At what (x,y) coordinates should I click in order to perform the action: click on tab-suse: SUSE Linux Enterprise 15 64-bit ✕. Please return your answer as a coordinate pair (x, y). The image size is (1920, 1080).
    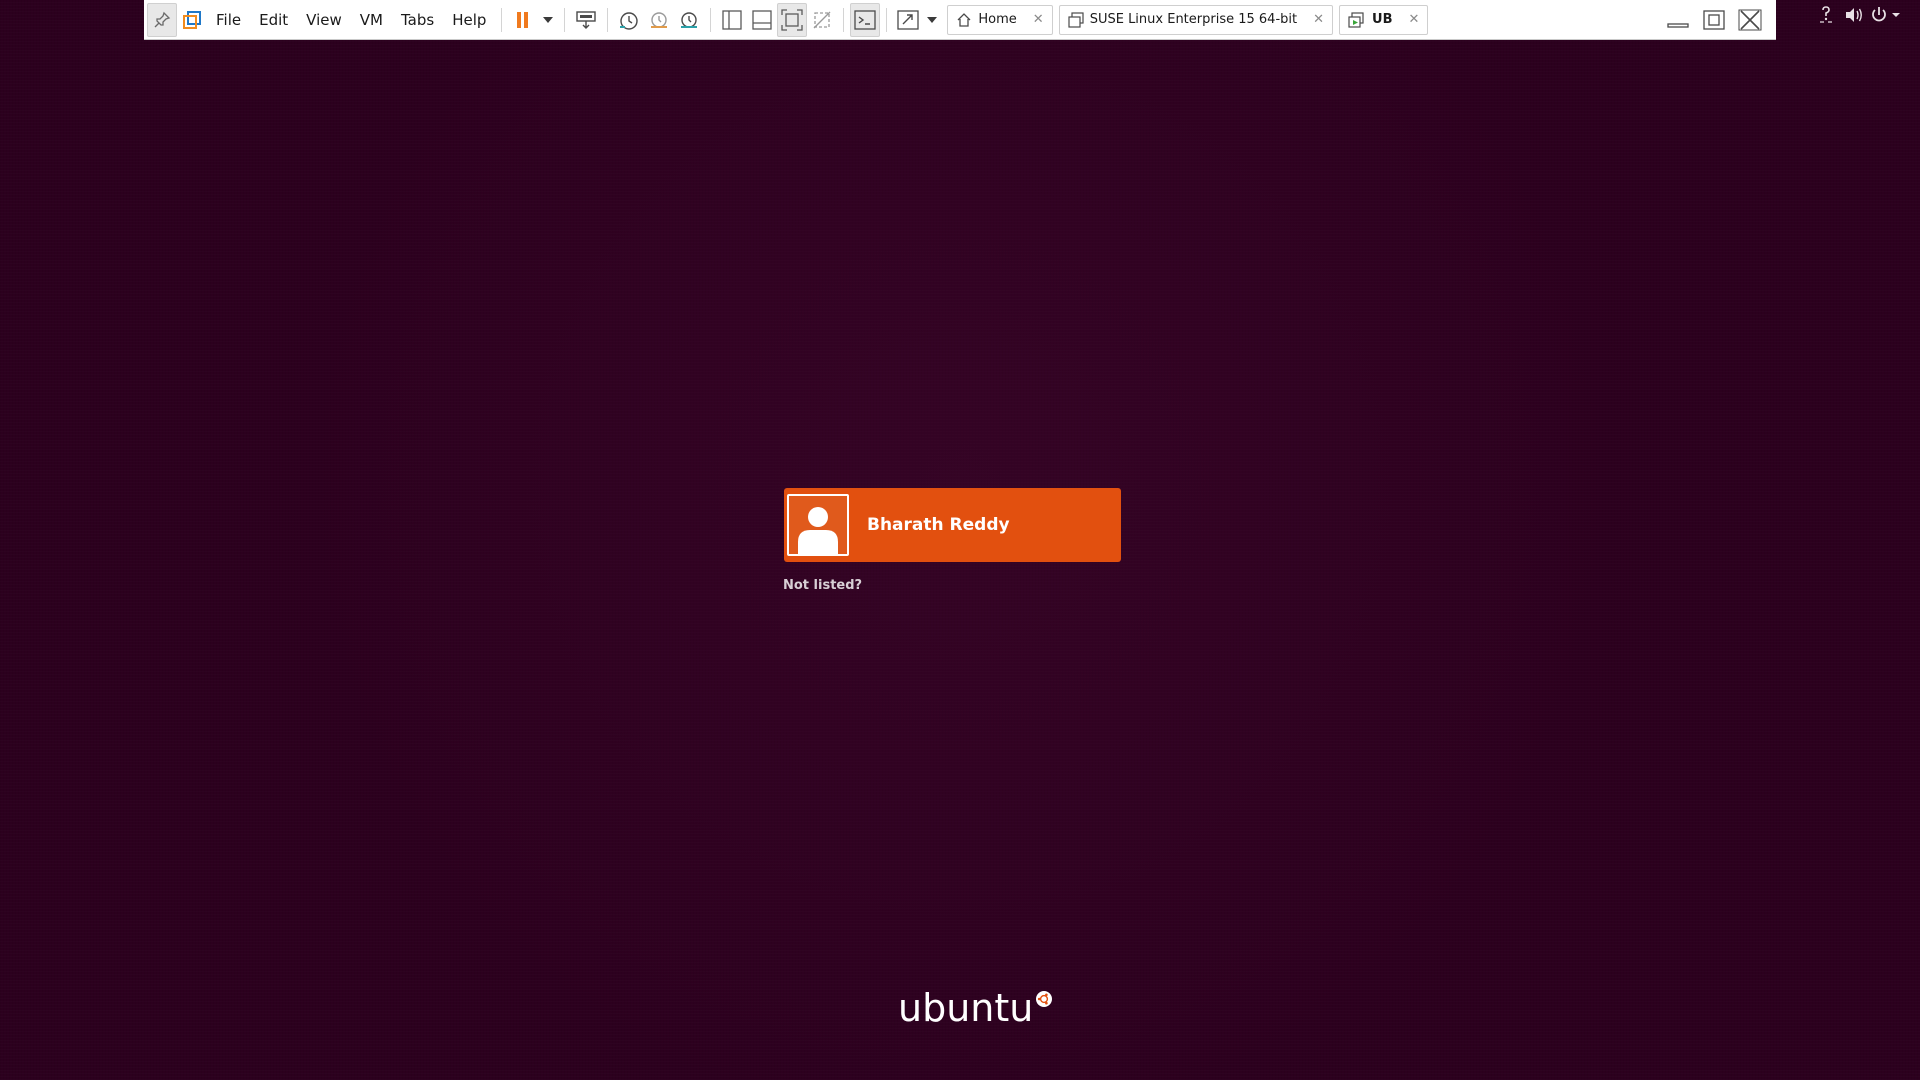
    Looking at the image, I should click on (1196, 19).